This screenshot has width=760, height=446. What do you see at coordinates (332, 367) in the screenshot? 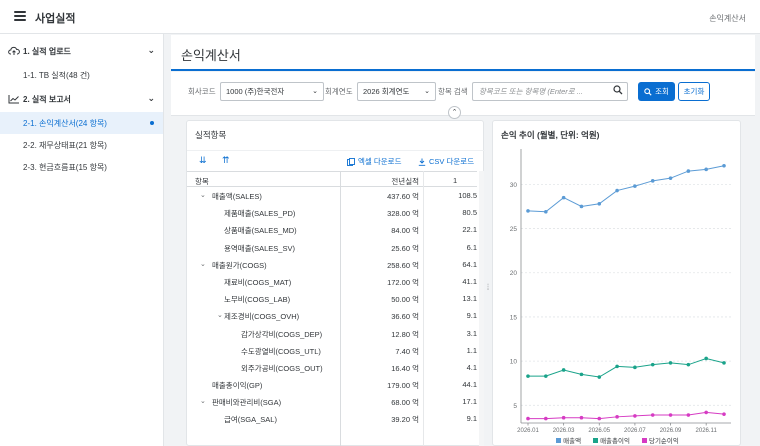
I see `table-row: 외주가공비(COGS_OUT) 16.40 억 4.1` at bounding box center [332, 367].